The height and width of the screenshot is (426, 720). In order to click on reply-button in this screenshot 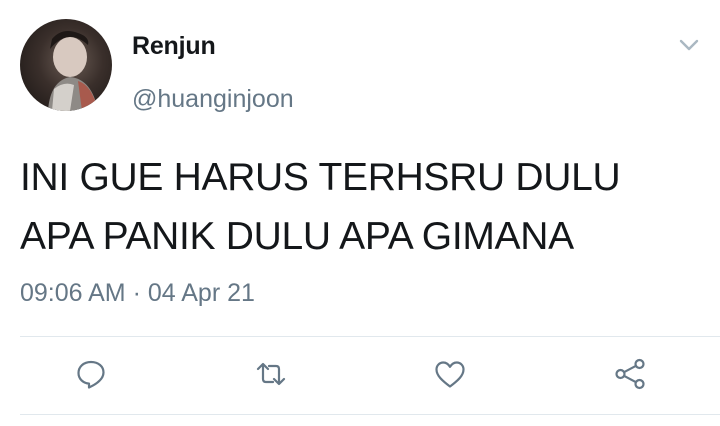, I will do `click(91, 374)`.